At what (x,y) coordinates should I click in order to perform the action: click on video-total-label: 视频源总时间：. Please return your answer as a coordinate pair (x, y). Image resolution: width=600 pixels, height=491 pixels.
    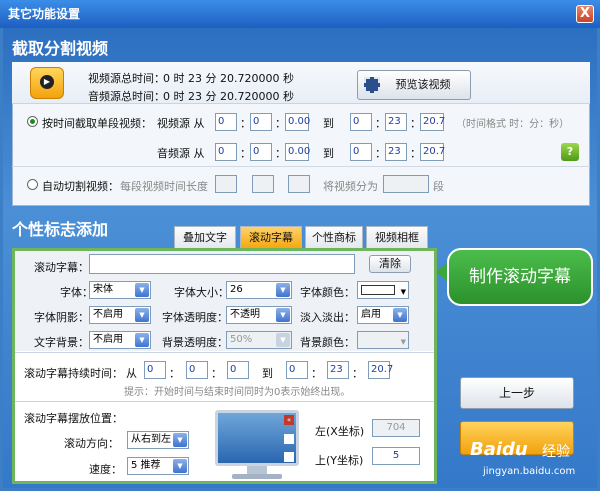
    Looking at the image, I should click on (126, 78).